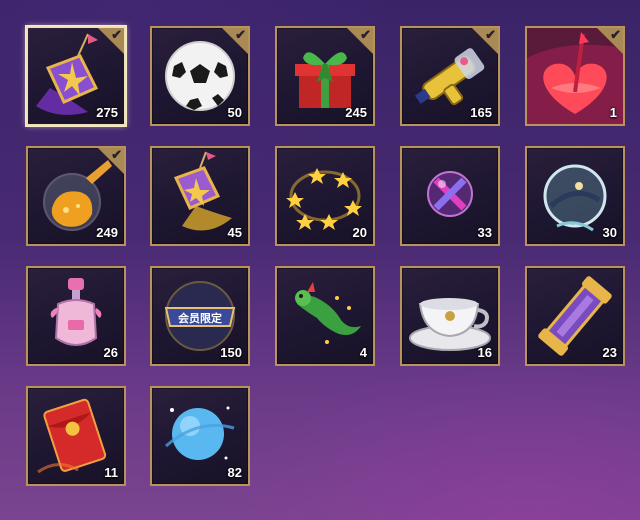 The height and width of the screenshot is (520, 640). I want to click on item-slot-12: 会员限定 150, so click(200, 316).